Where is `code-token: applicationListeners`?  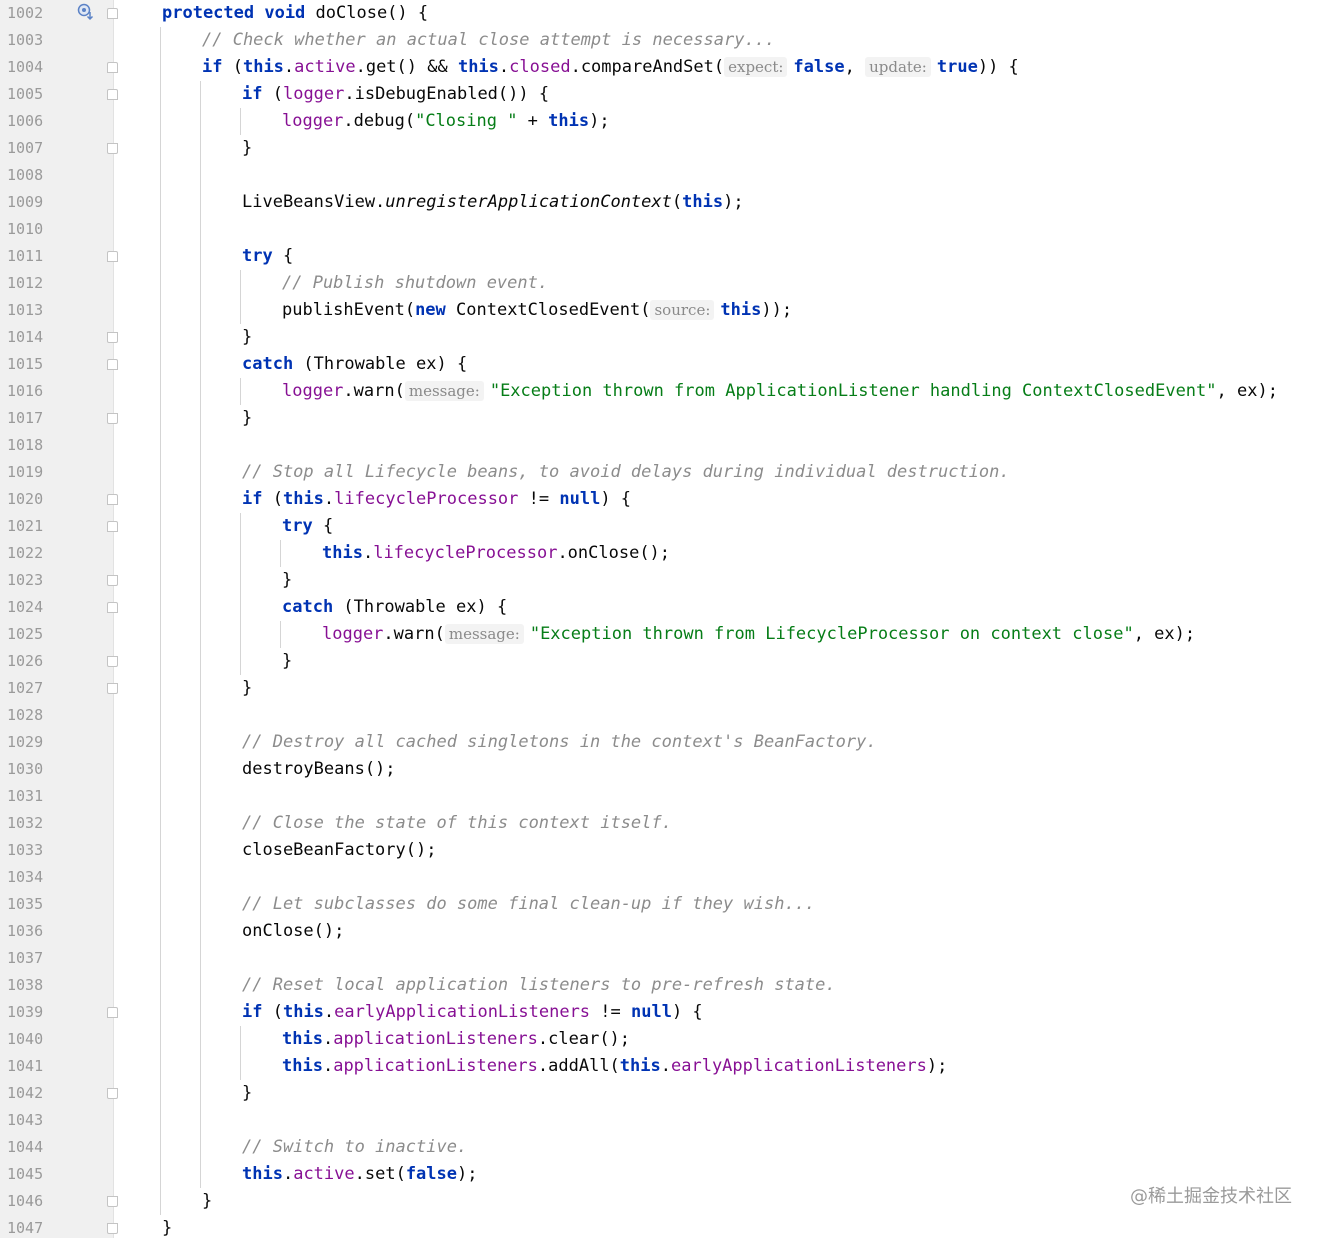
code-token: applicationListeners is located at coordinates (435, 1039).